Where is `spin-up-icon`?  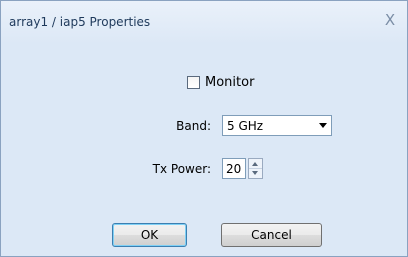 spin-up-icon is located at coordinates (255, 164).